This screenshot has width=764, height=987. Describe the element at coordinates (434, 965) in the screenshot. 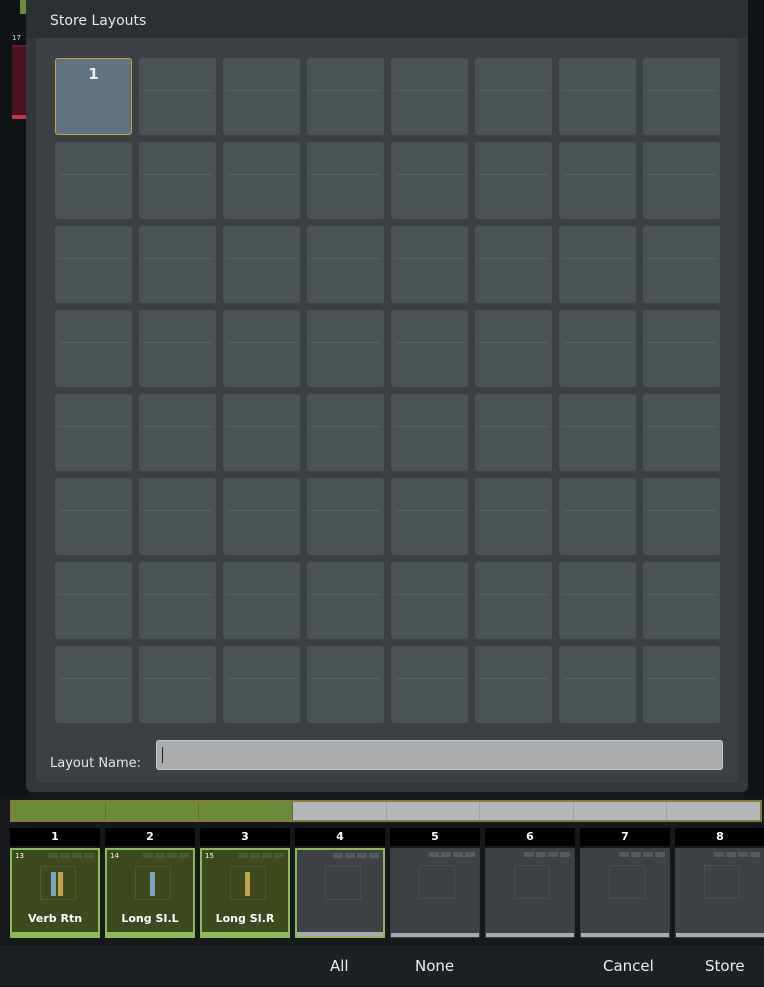

I see `none-button: None` at that location.